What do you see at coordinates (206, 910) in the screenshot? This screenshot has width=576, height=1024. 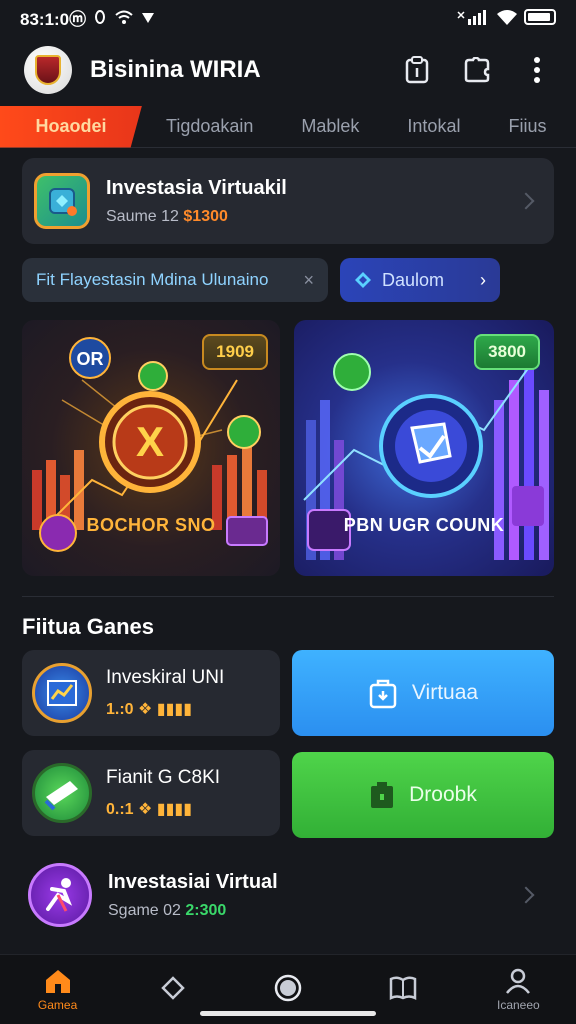 I see `list-item-value: 2:300` at bounding box center [206, 910].